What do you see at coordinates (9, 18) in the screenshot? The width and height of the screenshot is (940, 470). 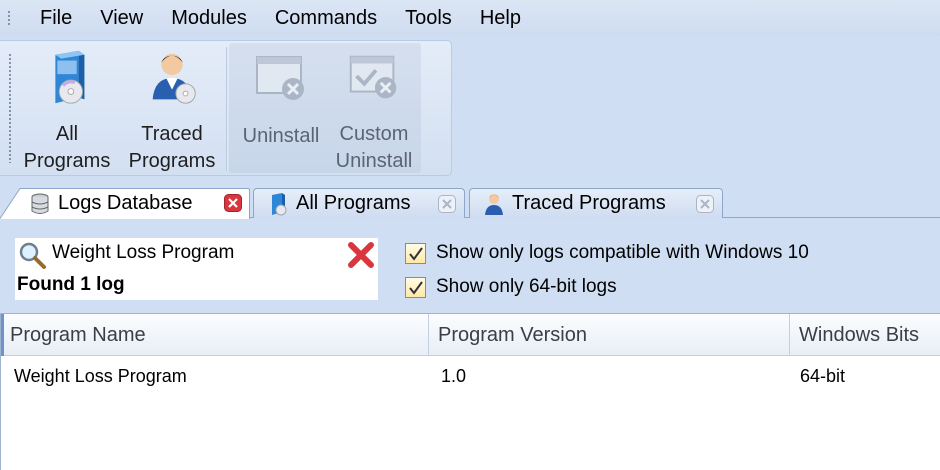 I see `menu-grip` at bounding box center [9, 18].